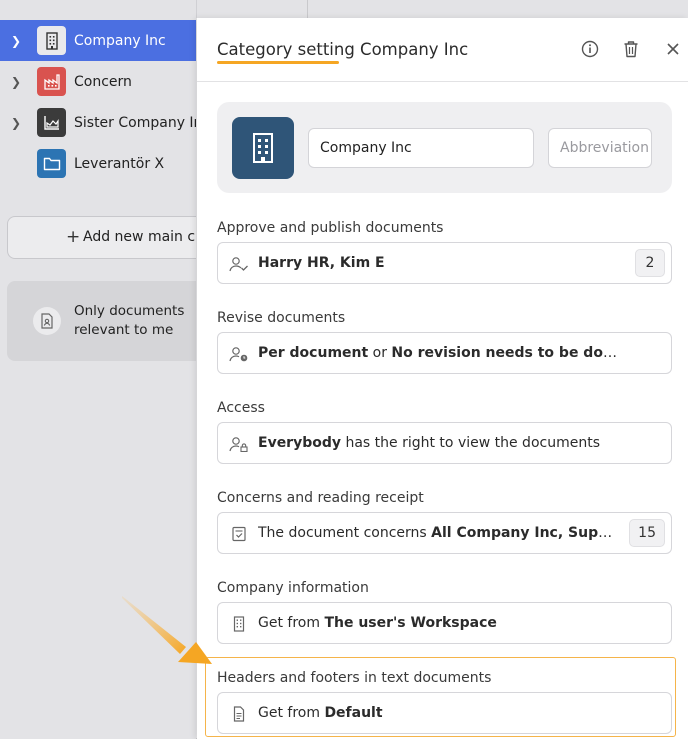 Image resolution: width=688 pixels, height=739 pixels. I want to click on tree-item-label: Company Inc, so click(120, 40).